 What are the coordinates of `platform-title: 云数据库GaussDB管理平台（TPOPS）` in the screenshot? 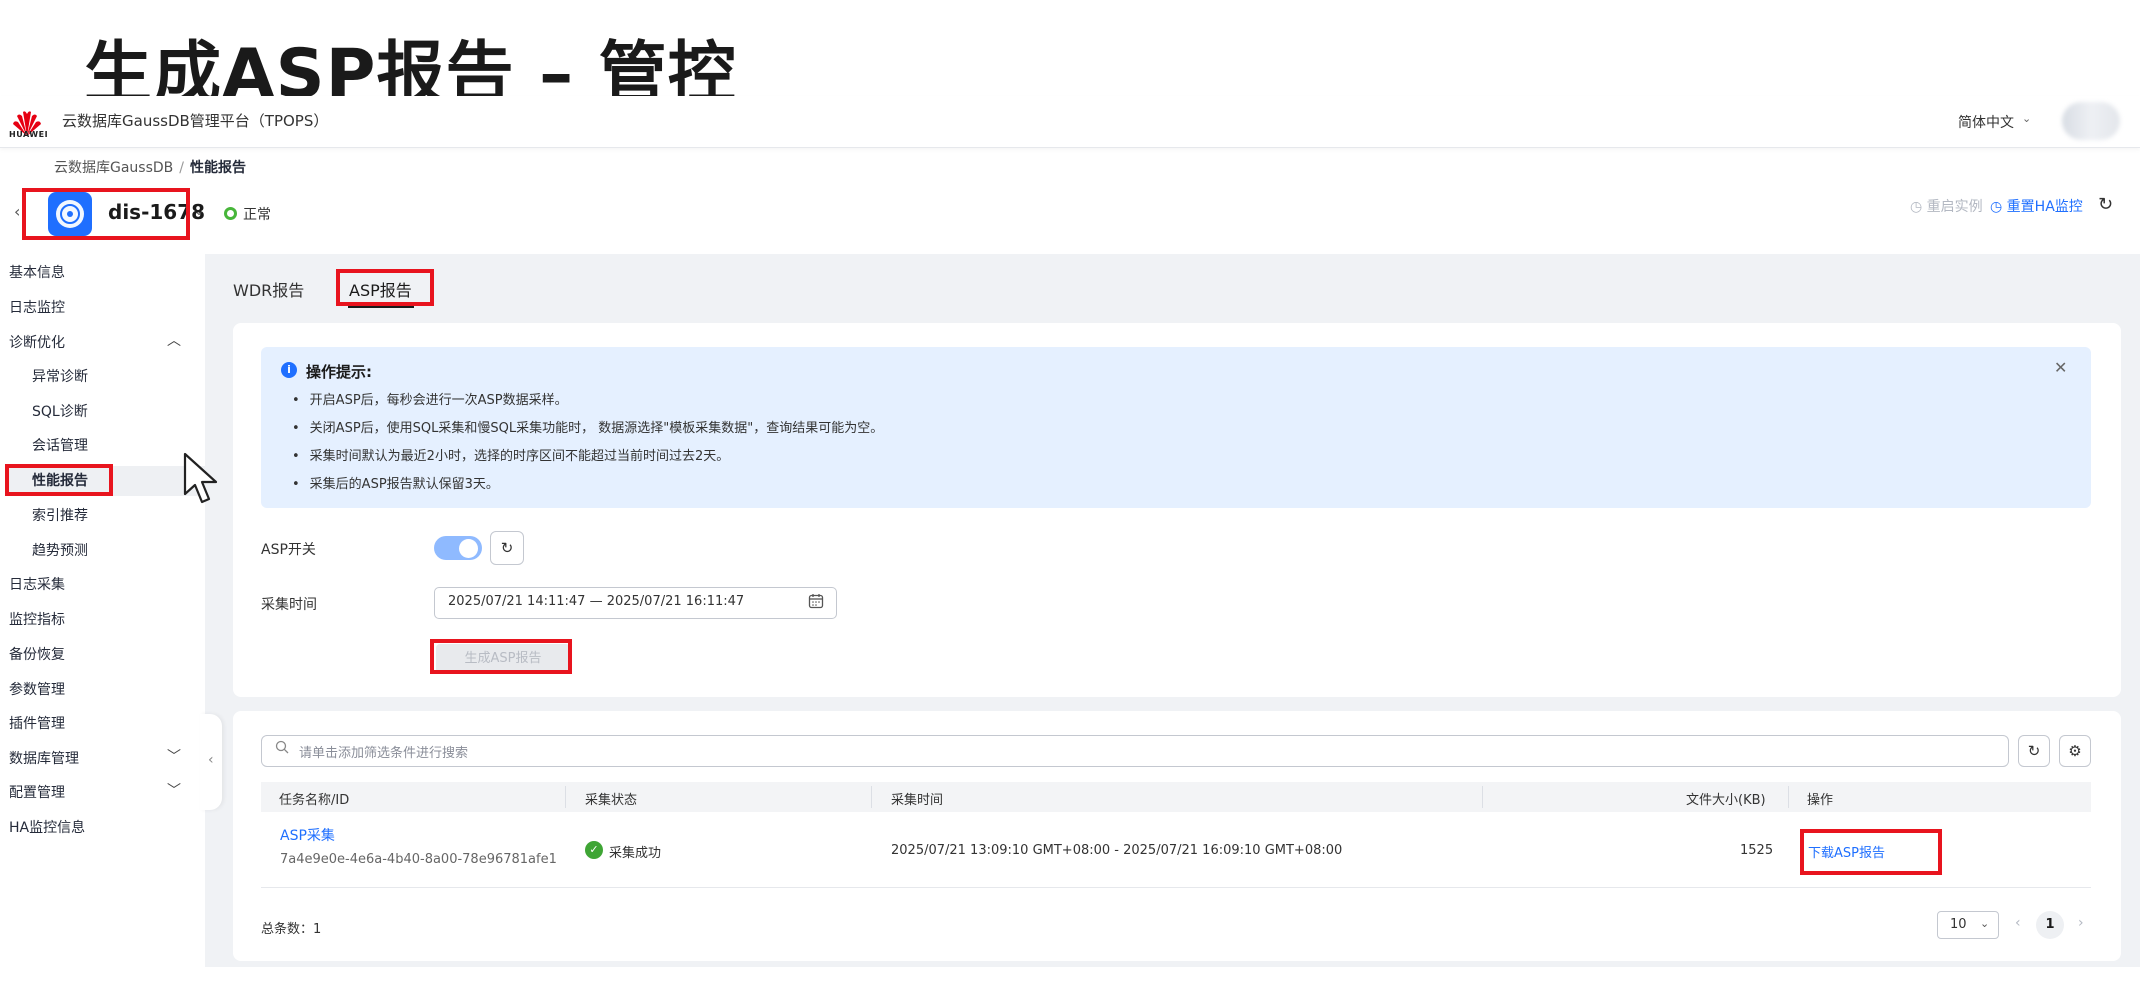 It's located at (195, 121).